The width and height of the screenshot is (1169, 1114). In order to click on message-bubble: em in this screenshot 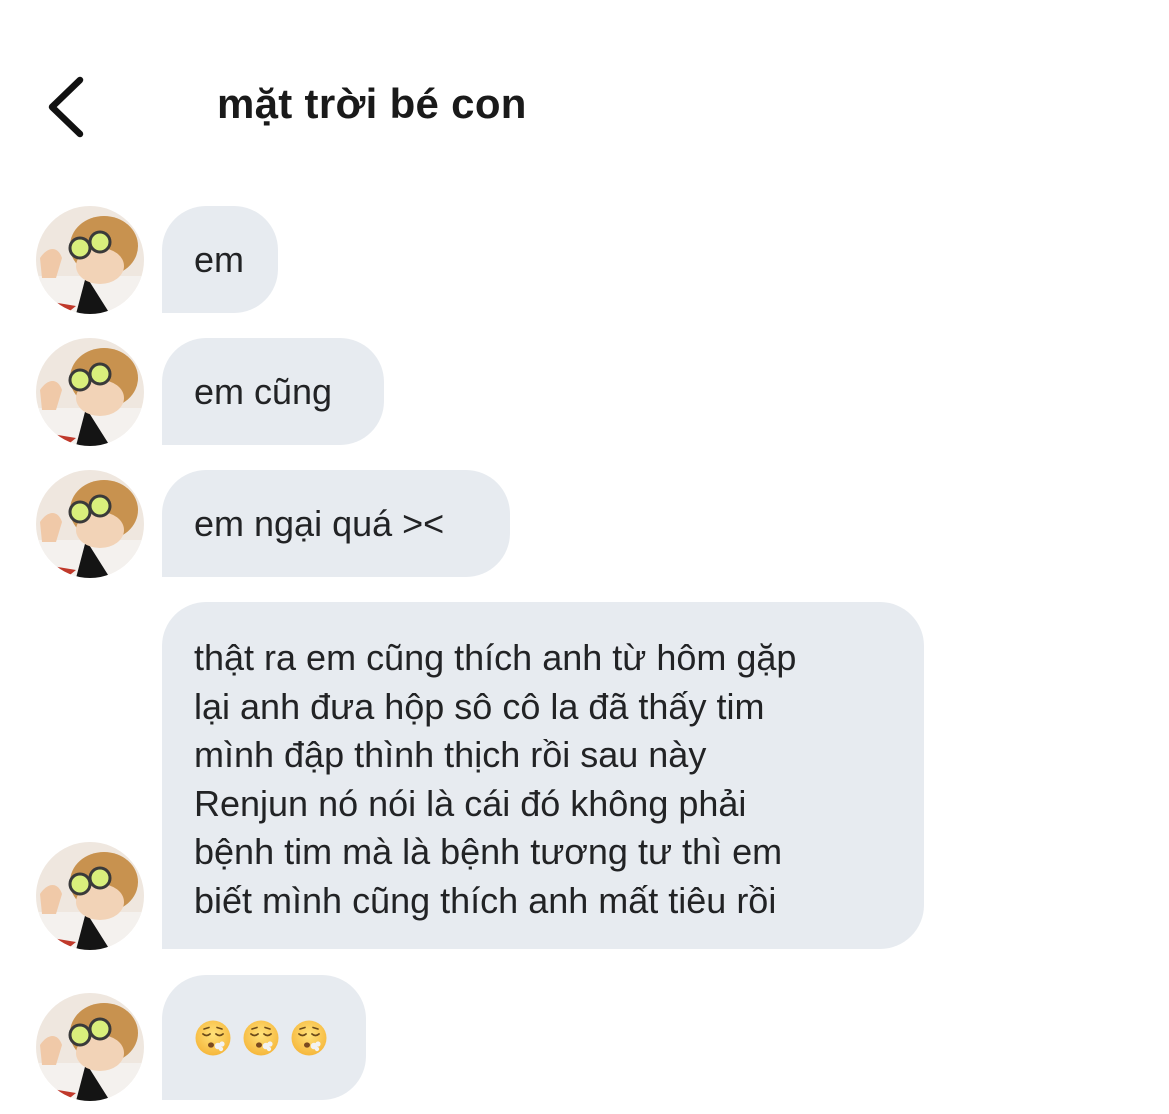, I will do `click(220, 259)`.